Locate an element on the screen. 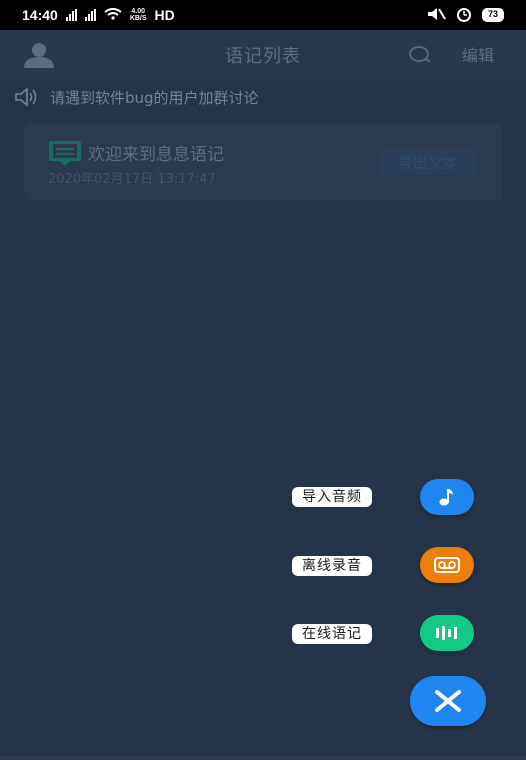 The height and width of the screenshot is (760, 526). note-title: 欢迎来到息息语记 is located at coordinates (156, 155).